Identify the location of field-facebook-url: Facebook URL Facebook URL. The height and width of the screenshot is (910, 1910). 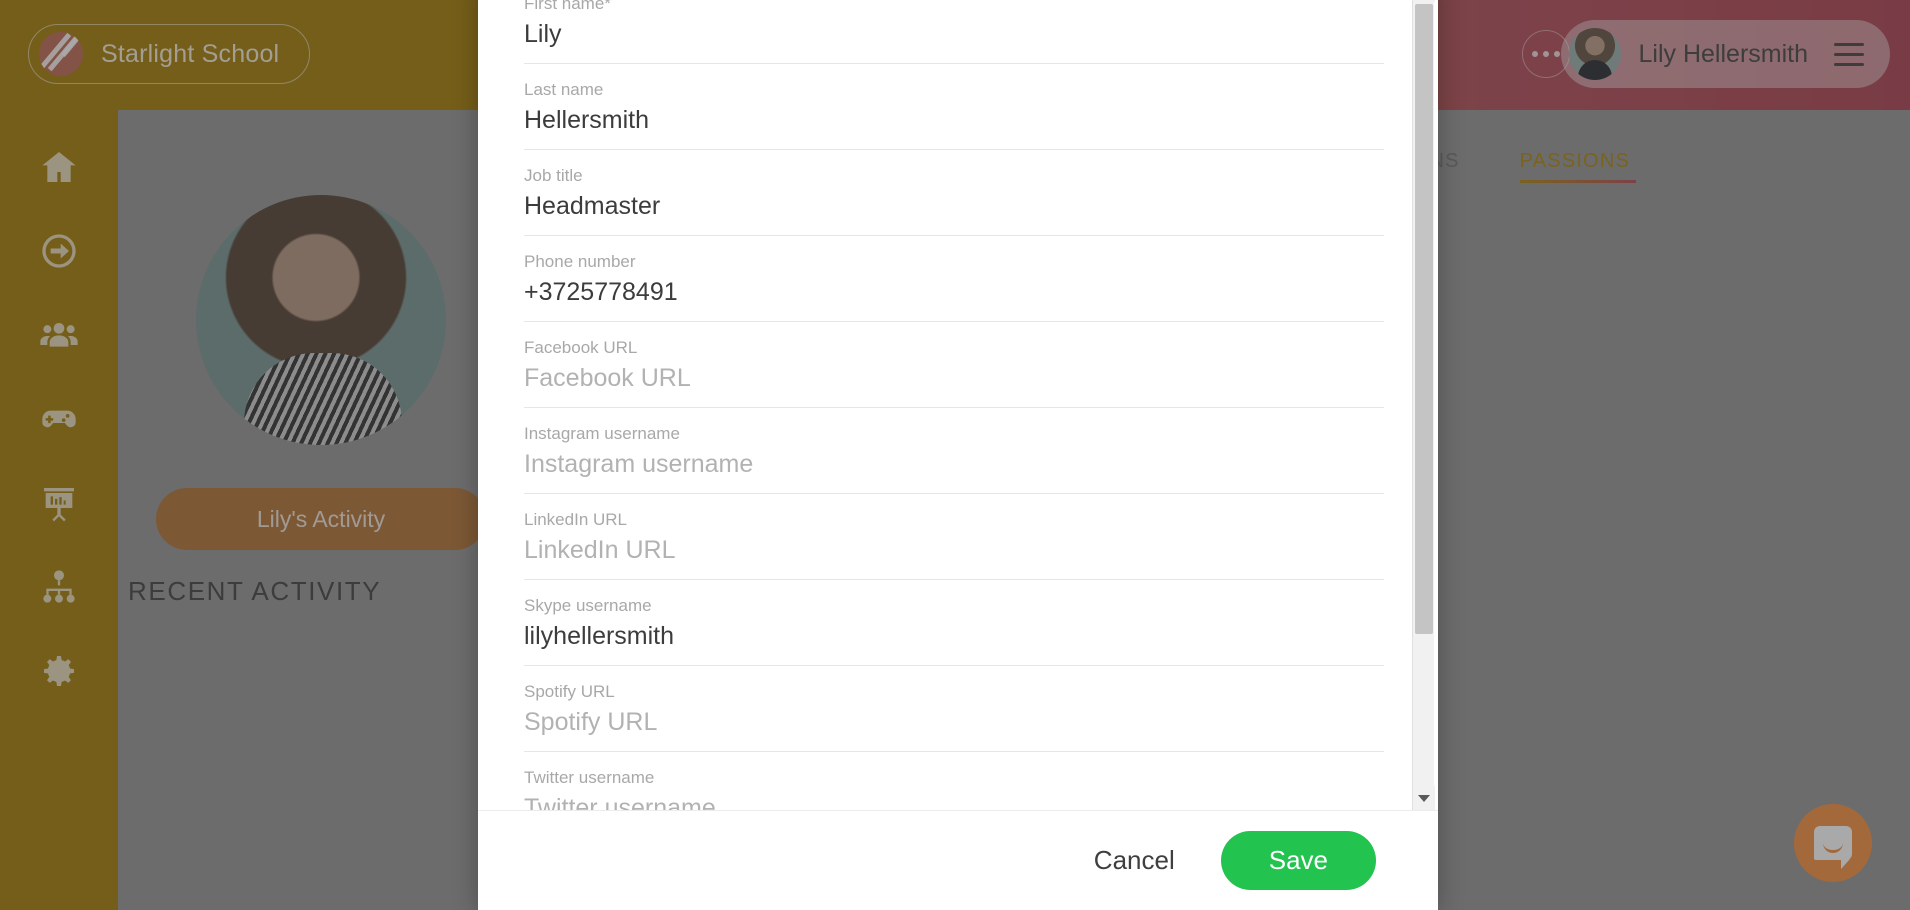
(954, 365).